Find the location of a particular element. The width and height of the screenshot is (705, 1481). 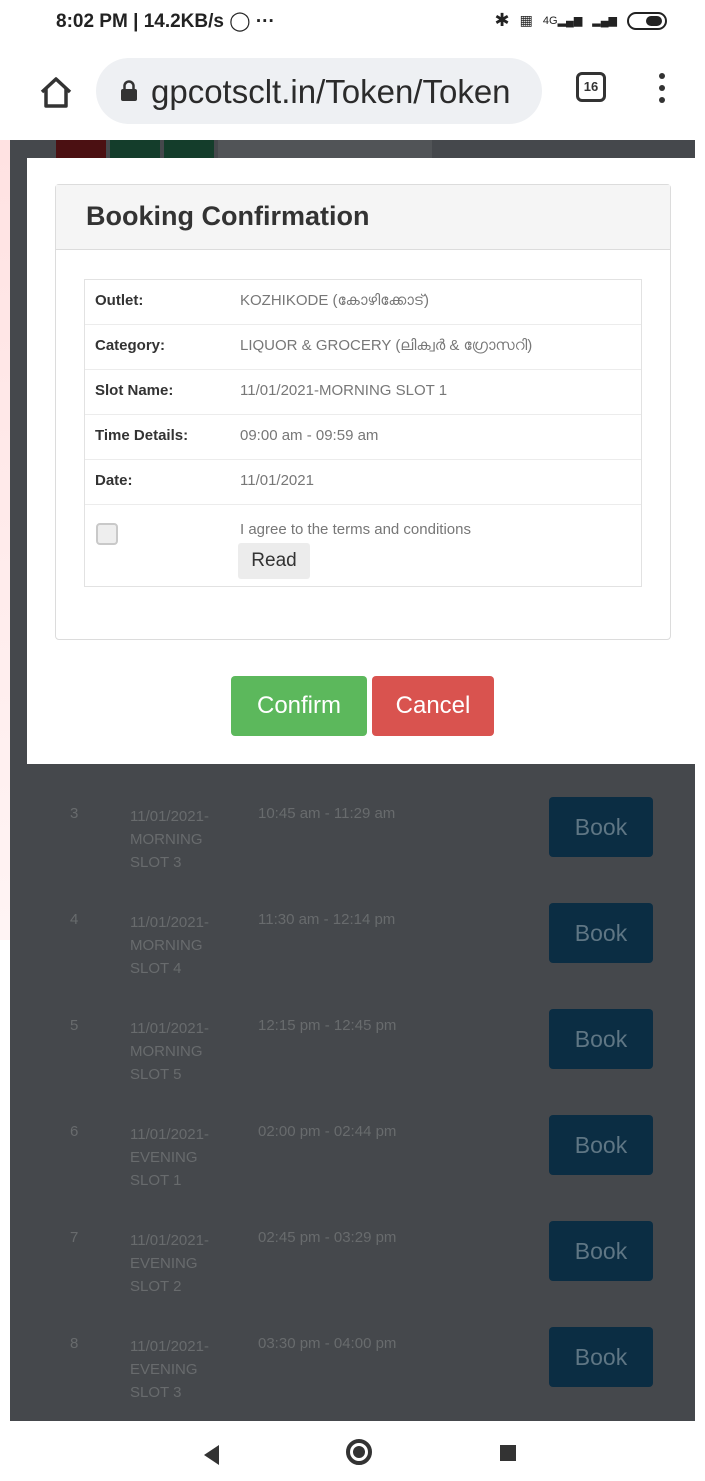

slot-name: 11/01/2021-MORNING SLOT 3 is located at coordinates (169, 839).